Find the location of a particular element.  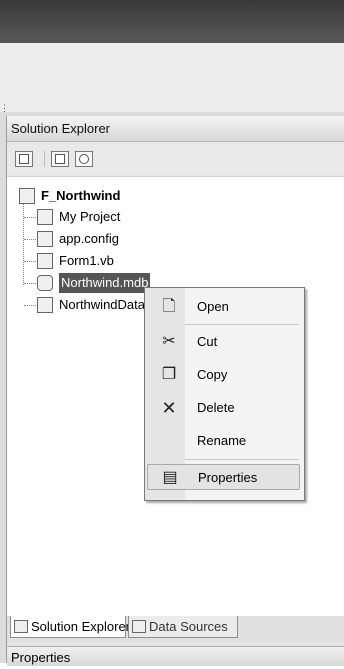

tree-root-label: F_Northwind is located at coordinates (81, 195).